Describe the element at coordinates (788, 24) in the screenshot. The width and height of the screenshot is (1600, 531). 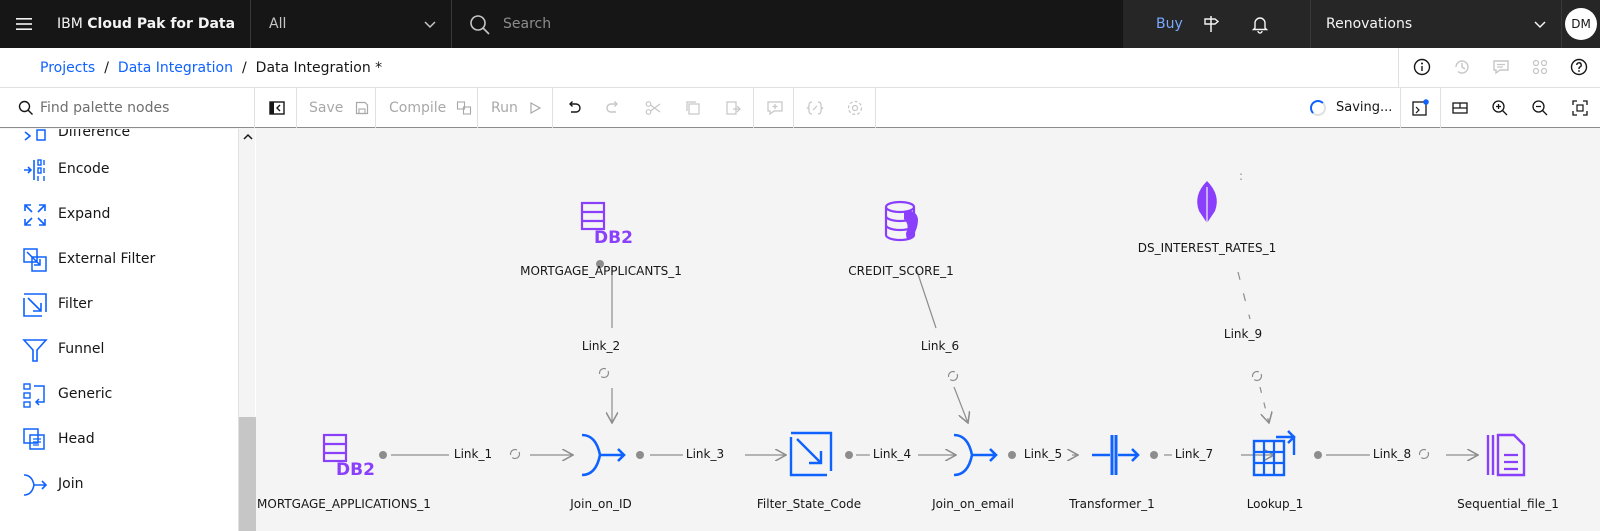
I see `global-search: Search` at that location.